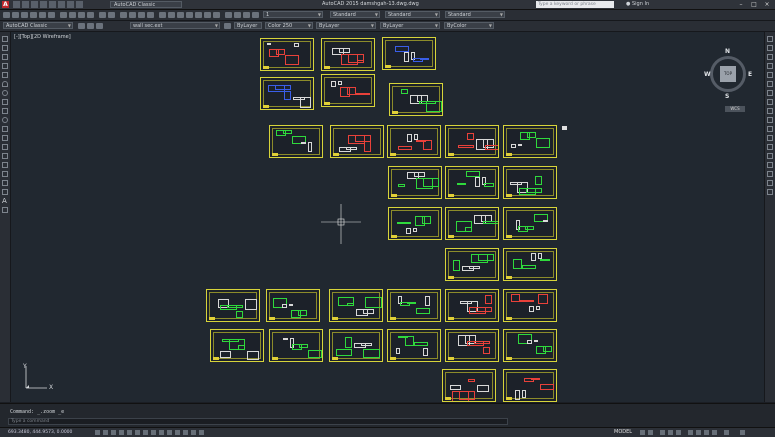  I want to click on autocad-logo: A, so click(5, 4).